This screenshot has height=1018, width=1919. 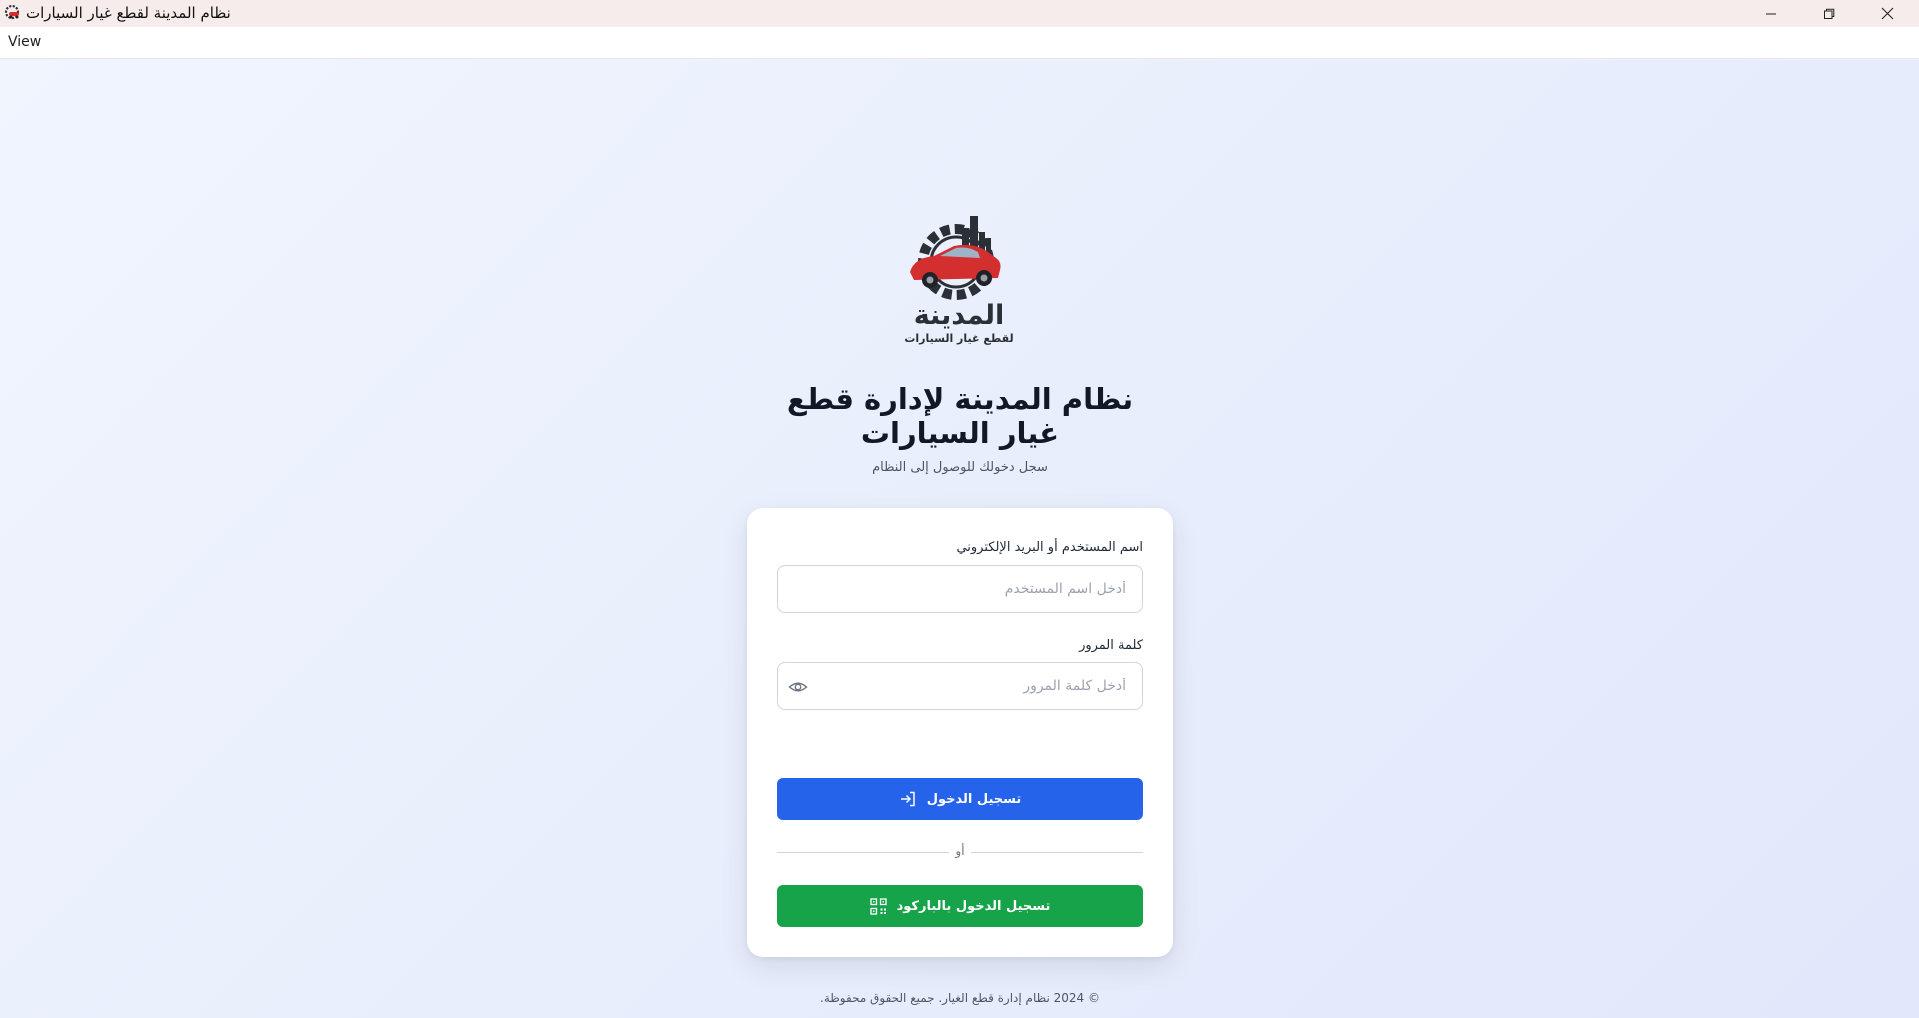 What do you see at coordinates (863, 852) in the screenshot?
I see `divider-line-left` at bounding box center [863, 852].